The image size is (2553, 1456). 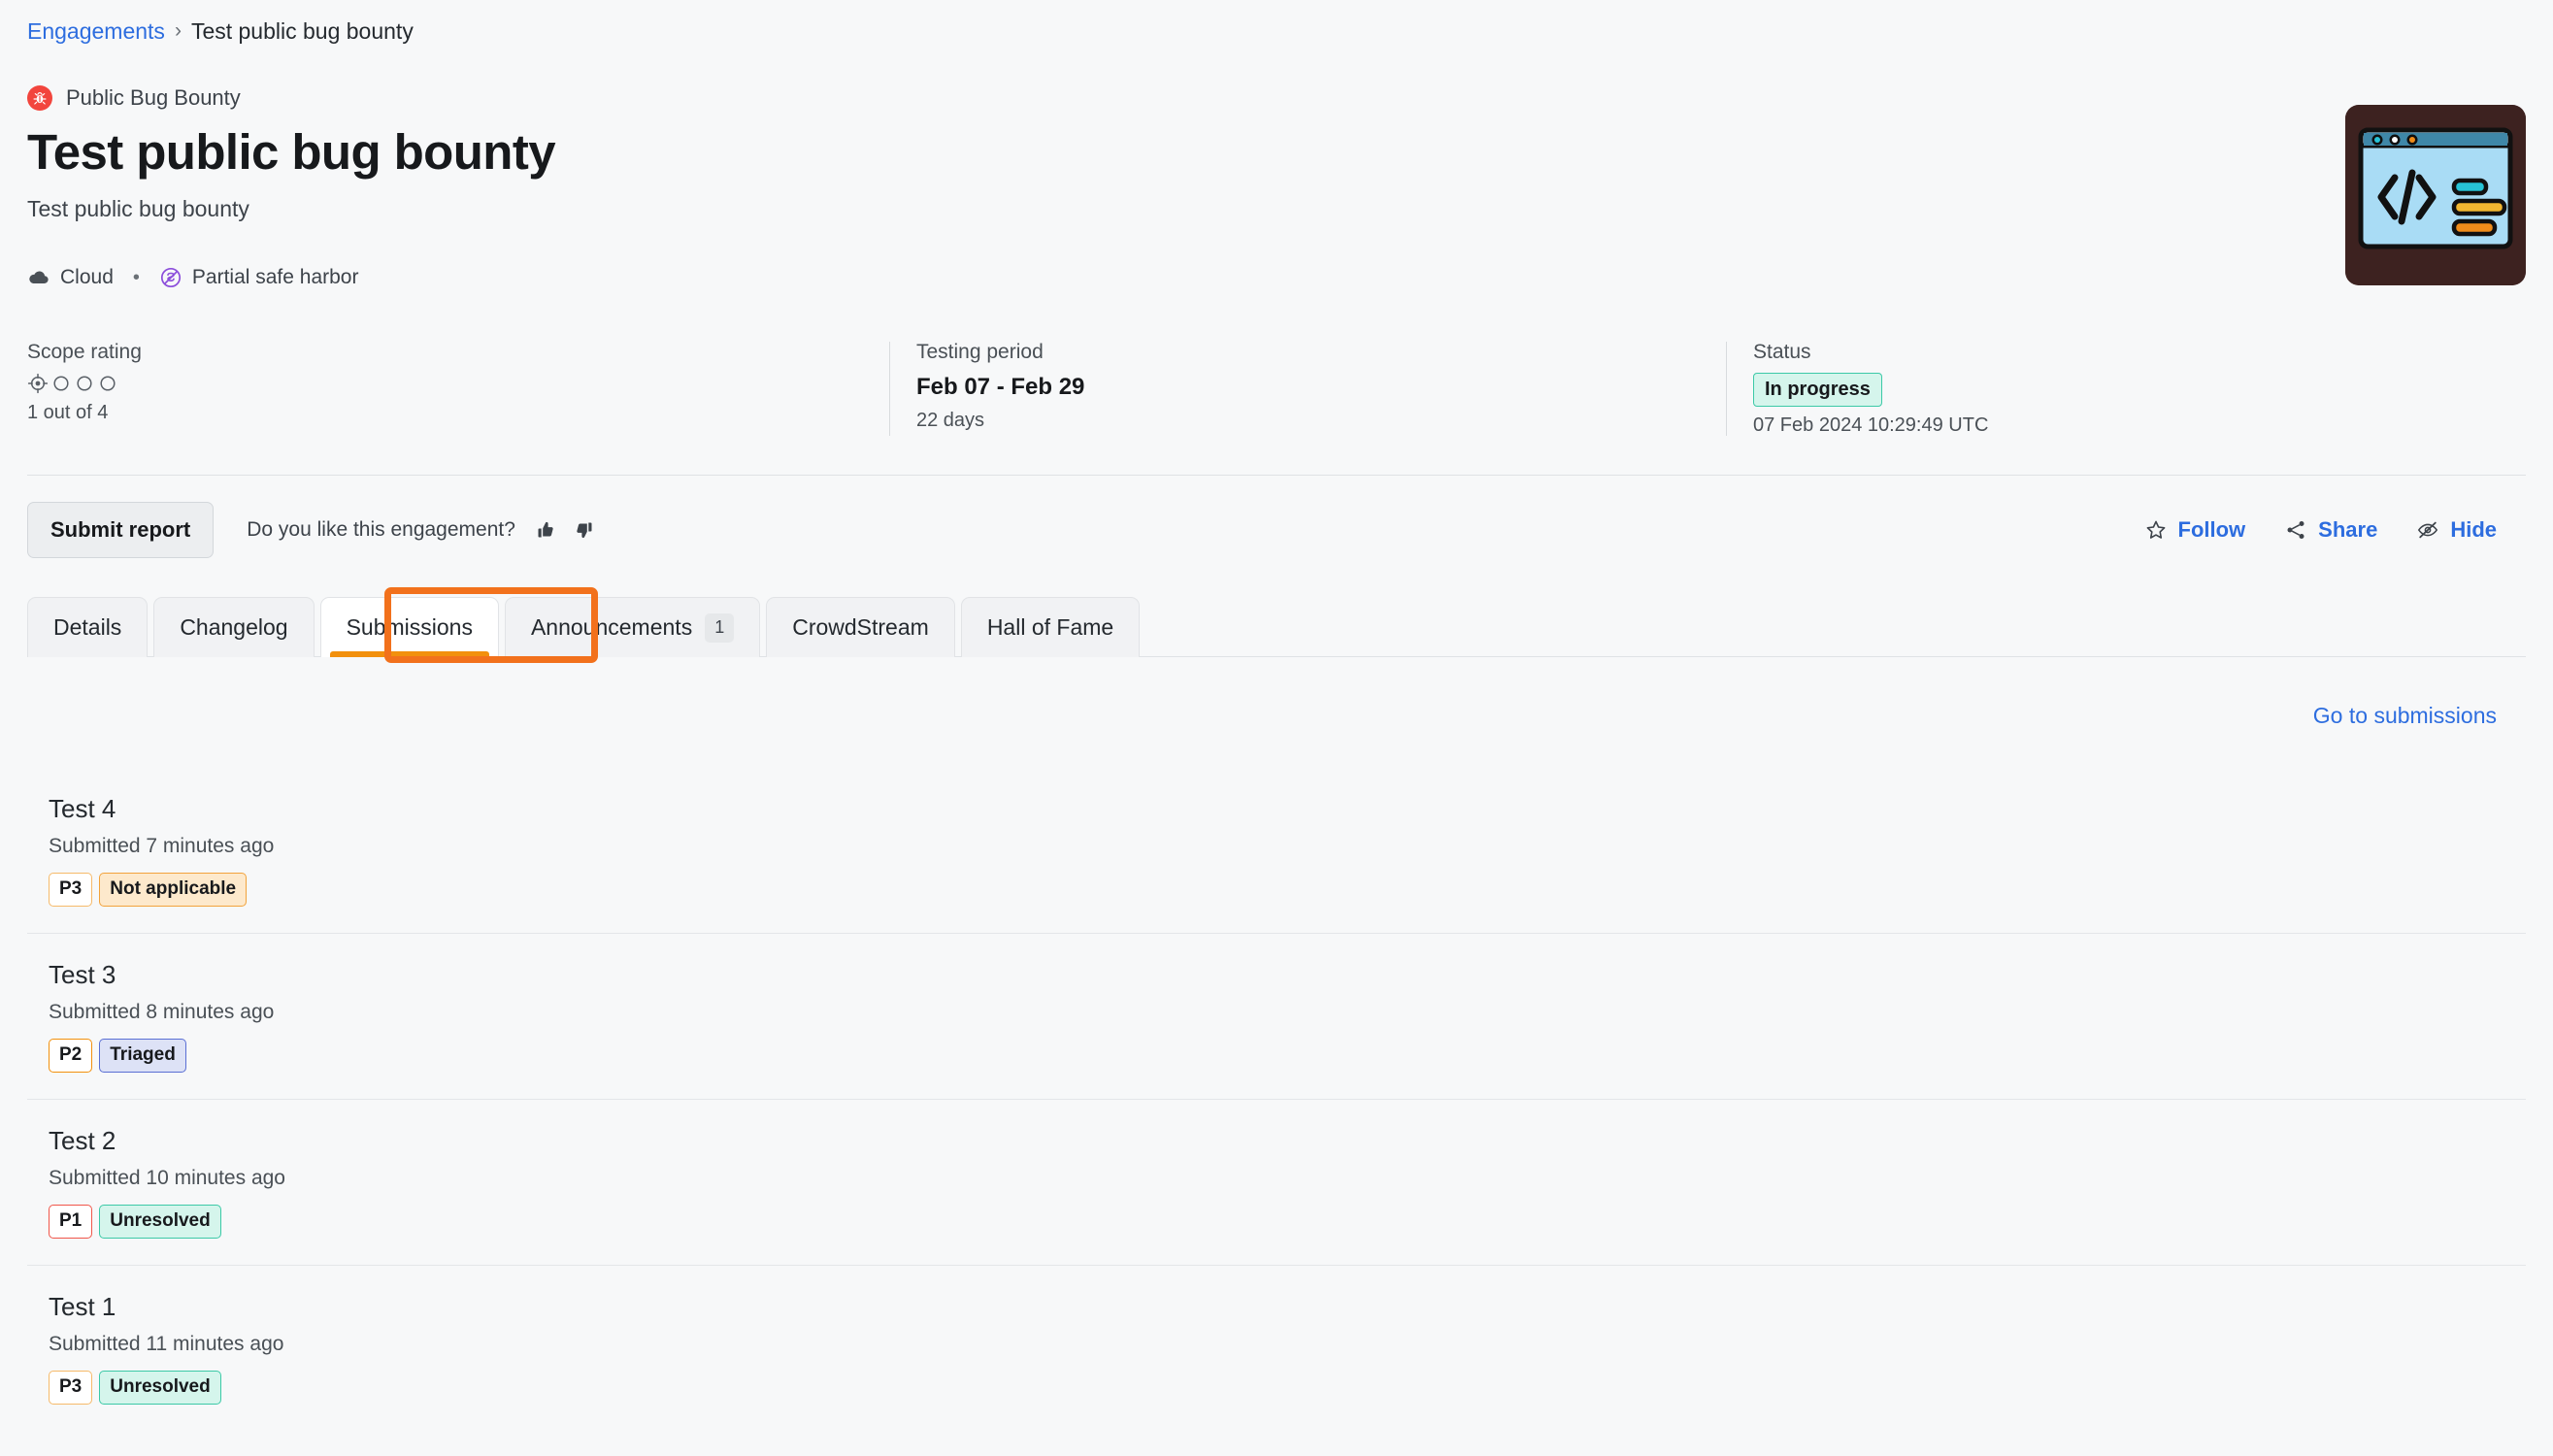 I want to click on page-subtitle: Test public bug bounty, so click(x=138, y=208).